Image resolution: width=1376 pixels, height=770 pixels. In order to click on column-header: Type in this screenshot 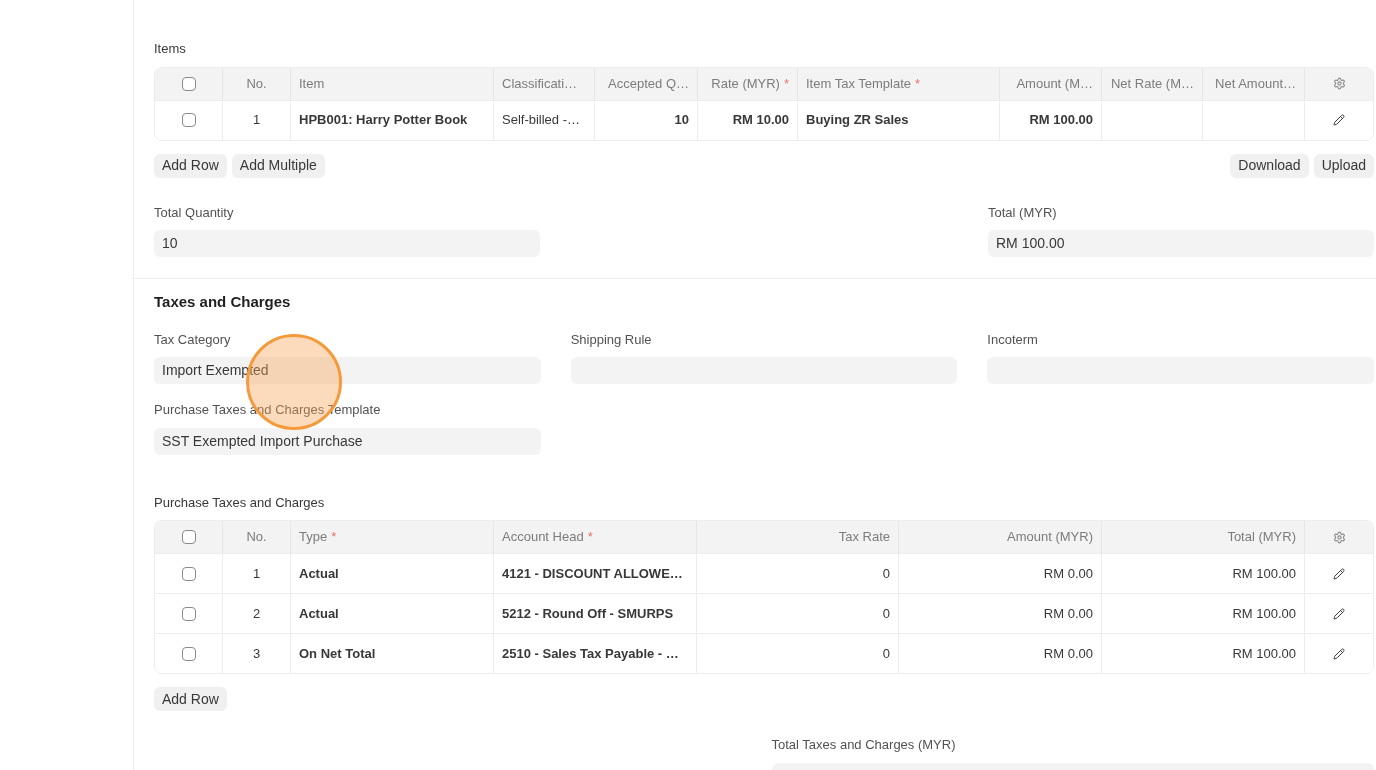, I will do `click(313, 537)`.